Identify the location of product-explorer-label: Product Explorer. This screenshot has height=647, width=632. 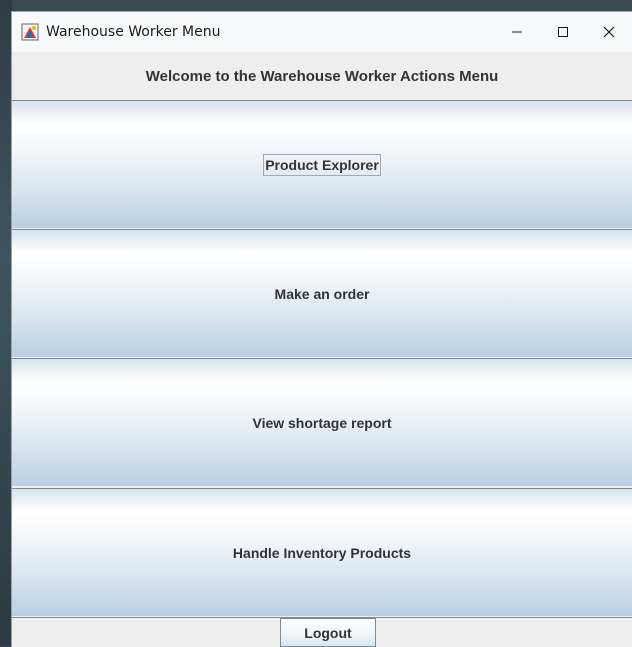
(322, 164).